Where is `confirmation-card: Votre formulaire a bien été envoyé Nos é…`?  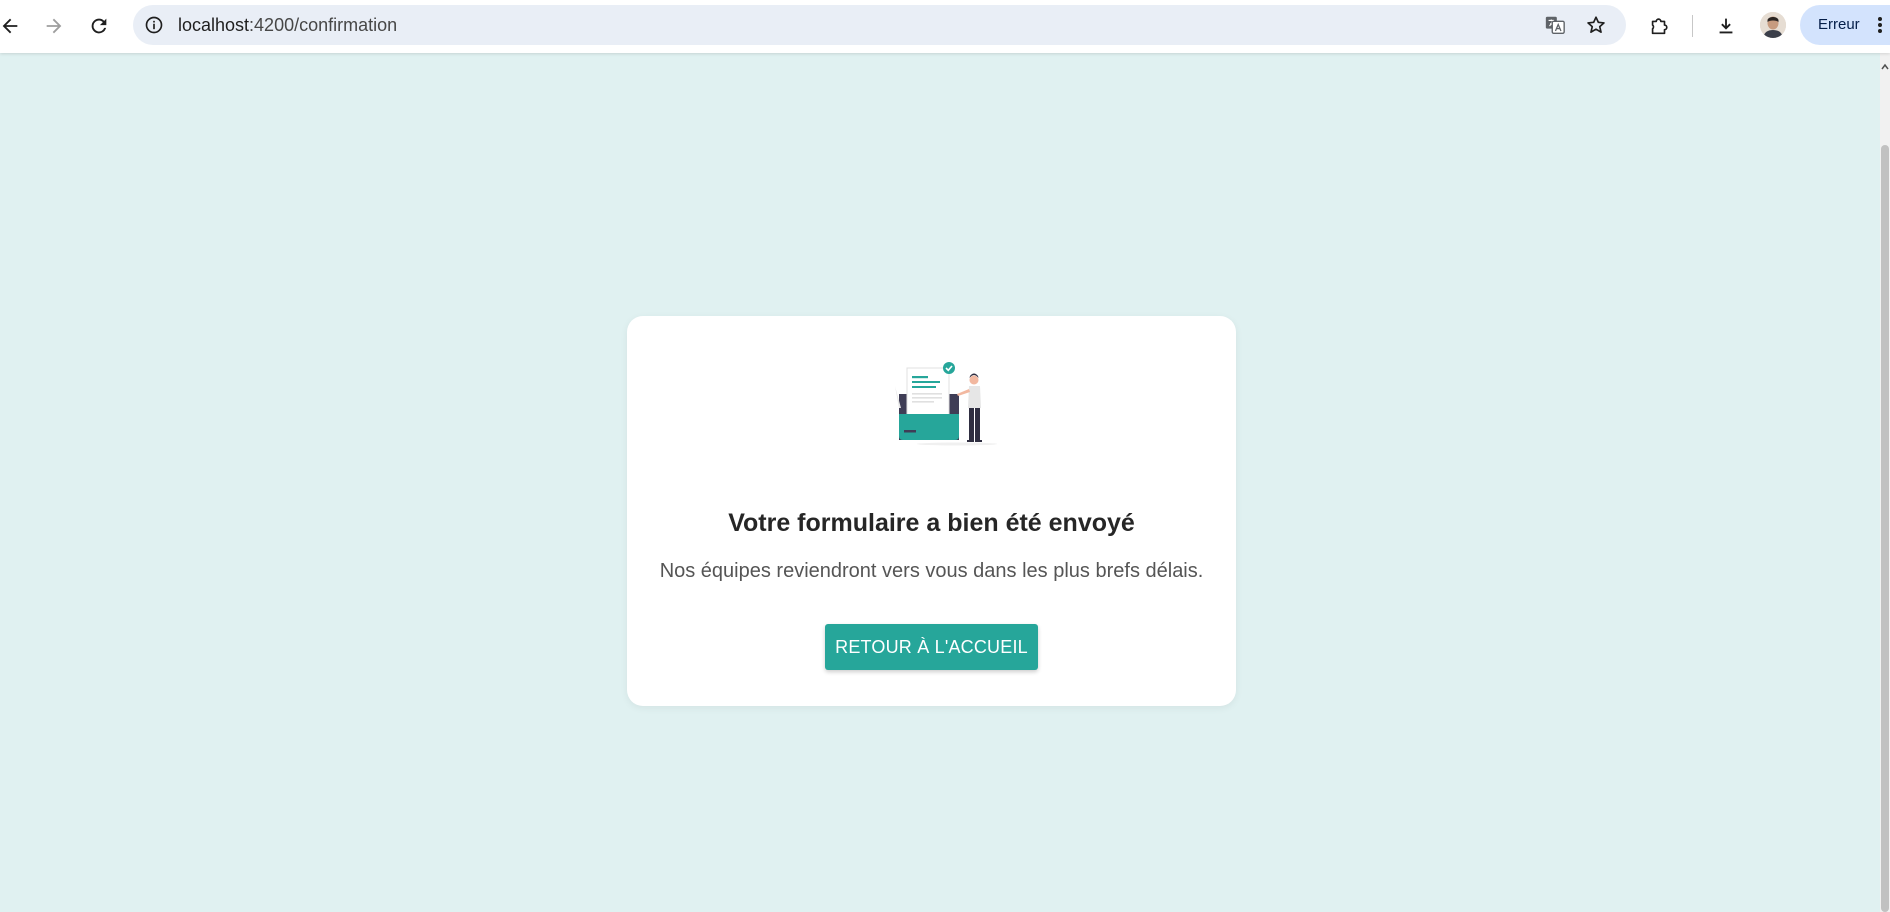
confirmation-card: Votre formulaire a bien été envoyé Nos é… is located at coordinates (931, 511).